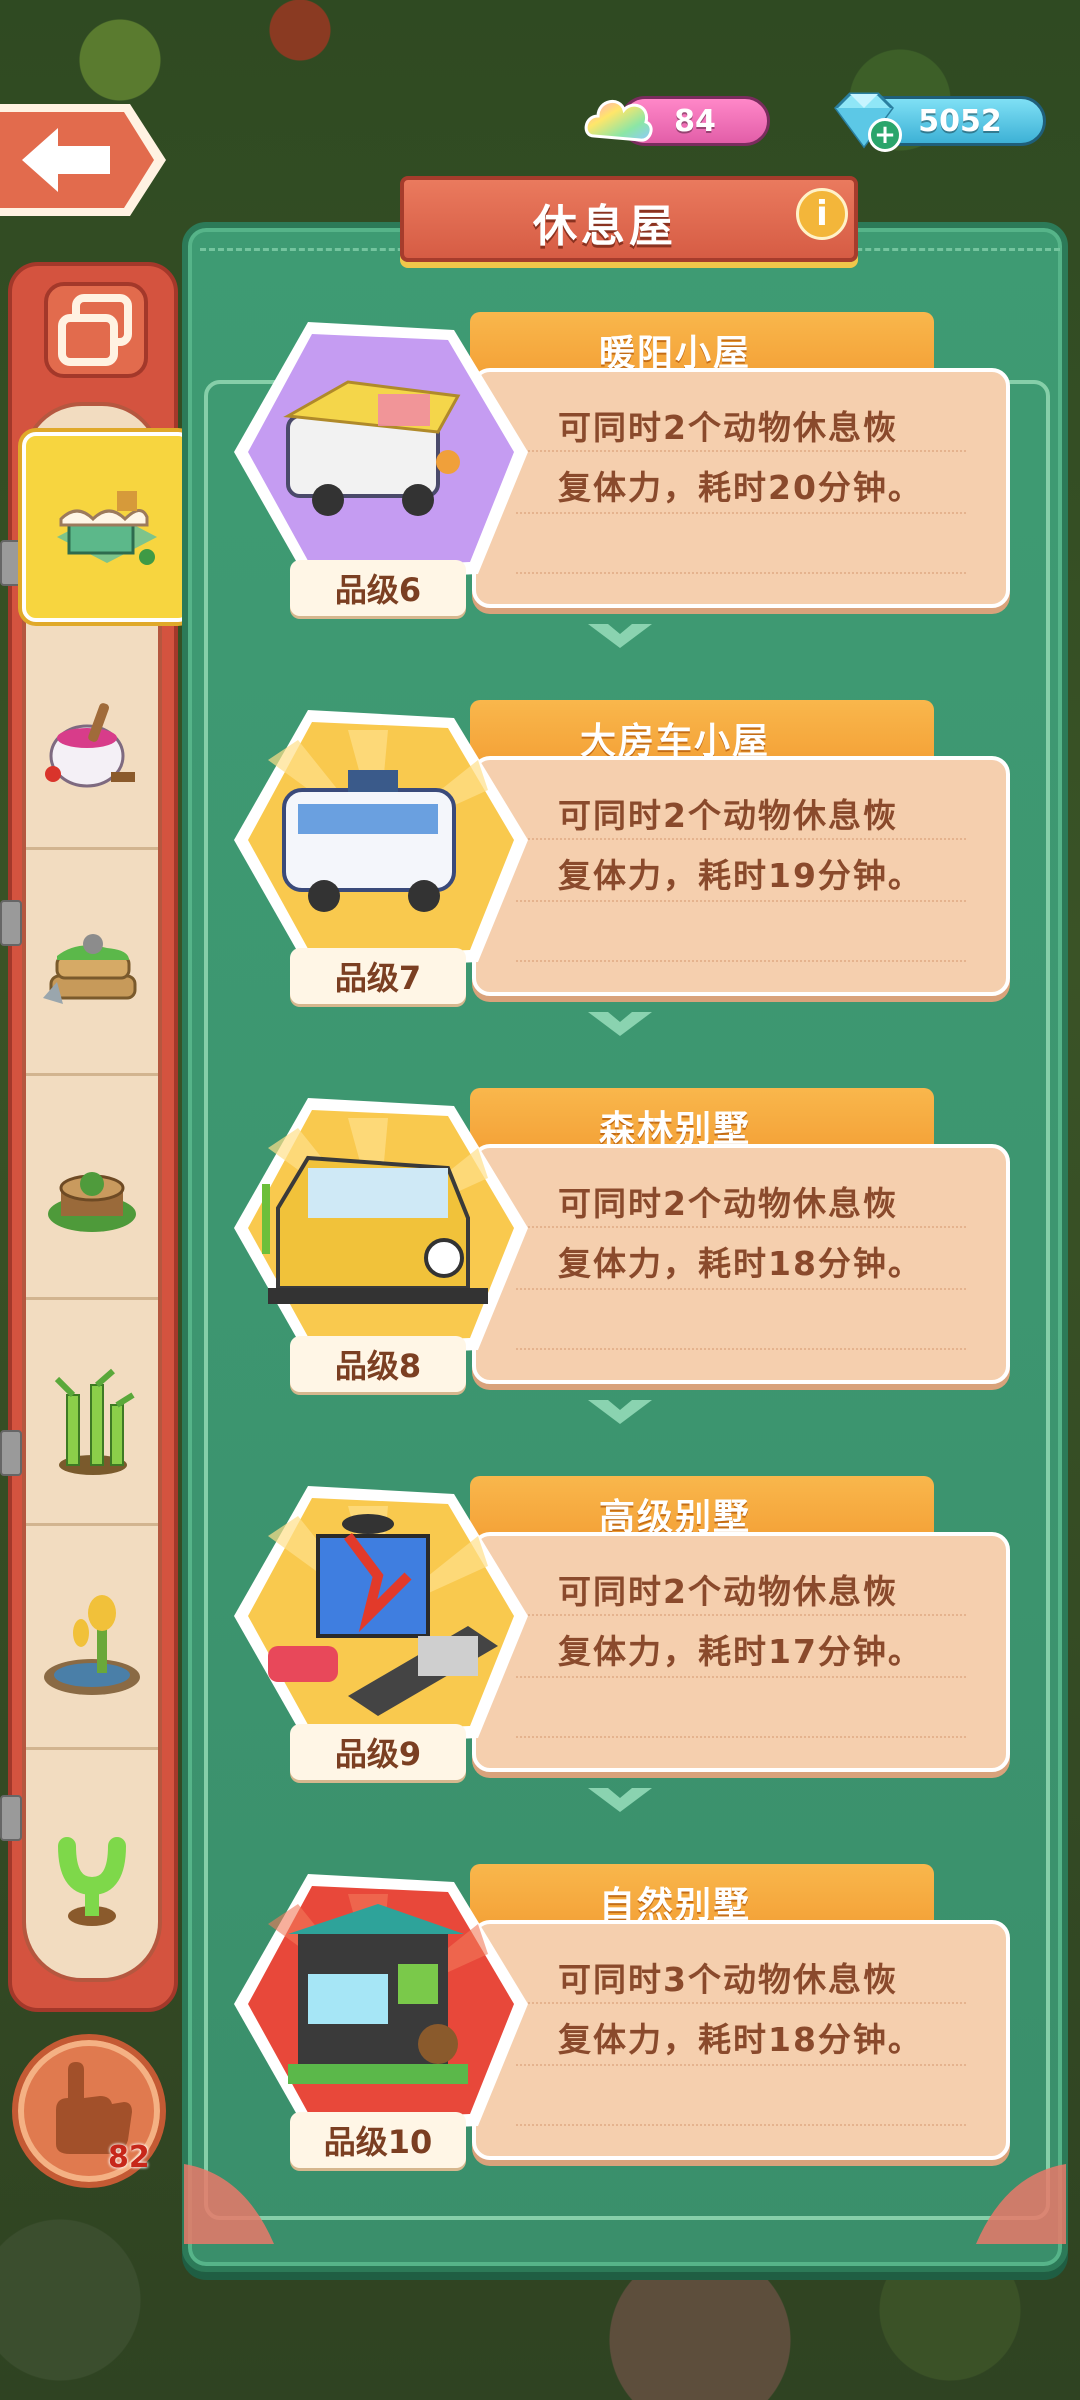  I want to click on info-icon: i, so click(822, 214).